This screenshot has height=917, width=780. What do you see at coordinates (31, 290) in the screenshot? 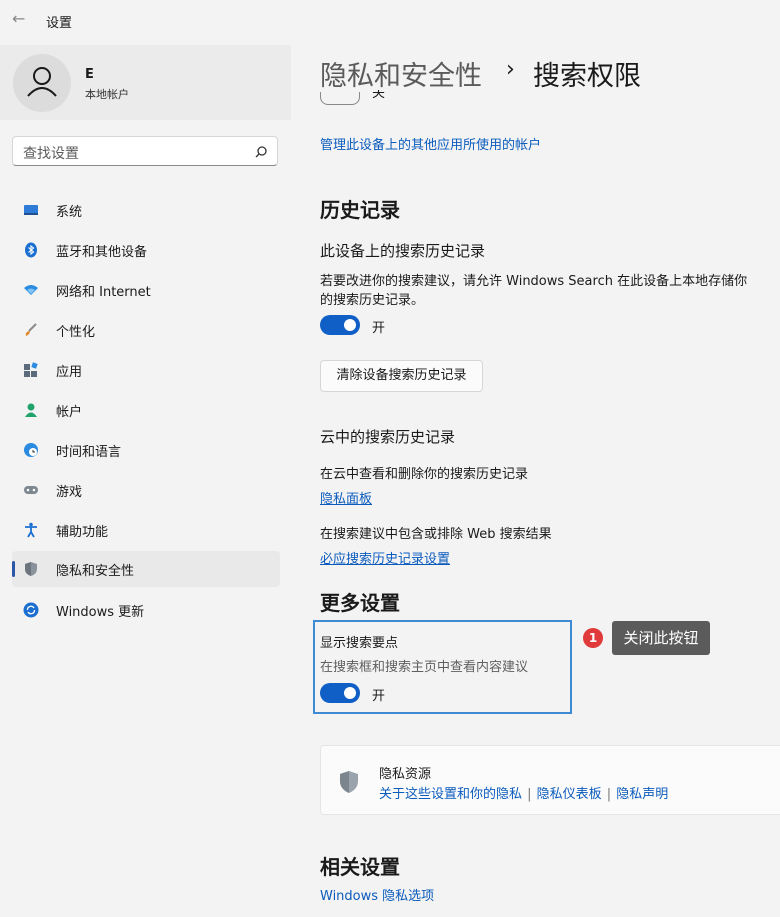
I see `wifi-icon` at bounding box center [31, 290].